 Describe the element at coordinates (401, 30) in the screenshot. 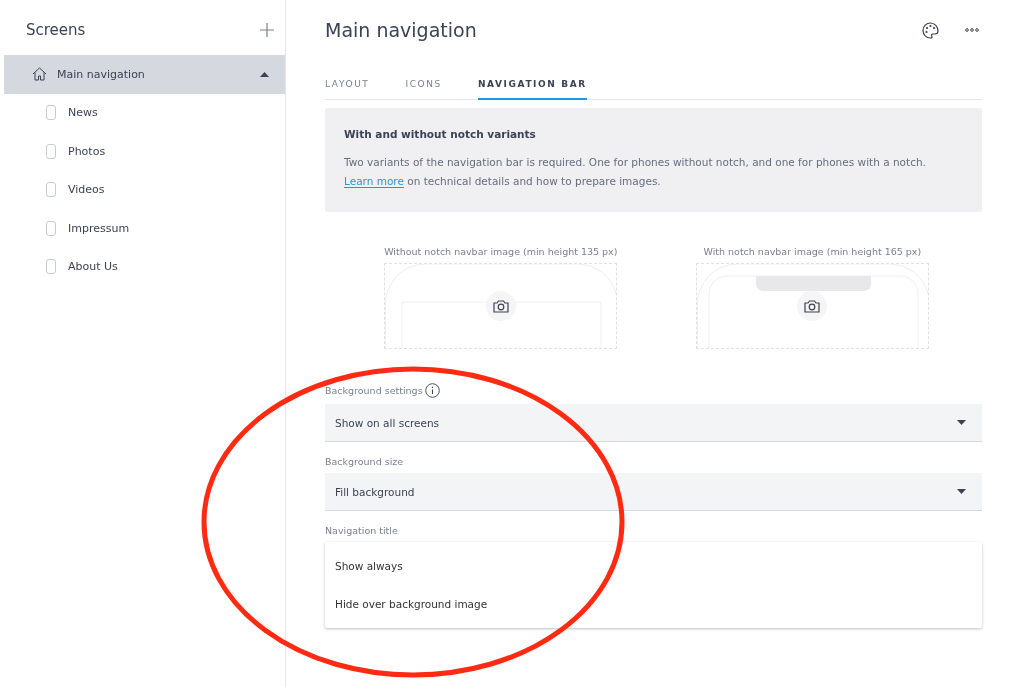

I see `page-title: Main navigation` at that location.